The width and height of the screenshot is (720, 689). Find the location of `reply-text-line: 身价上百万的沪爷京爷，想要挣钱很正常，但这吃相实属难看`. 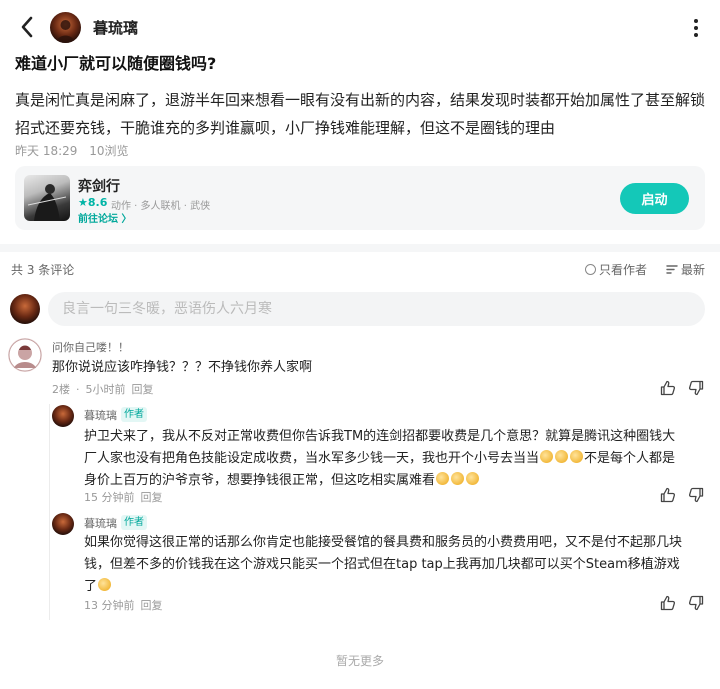

reply-text-line: 身价上百万的沪爷京爷，想要挣钱很正常，但这吃相实属难看 is located at coordinates (396, 481).